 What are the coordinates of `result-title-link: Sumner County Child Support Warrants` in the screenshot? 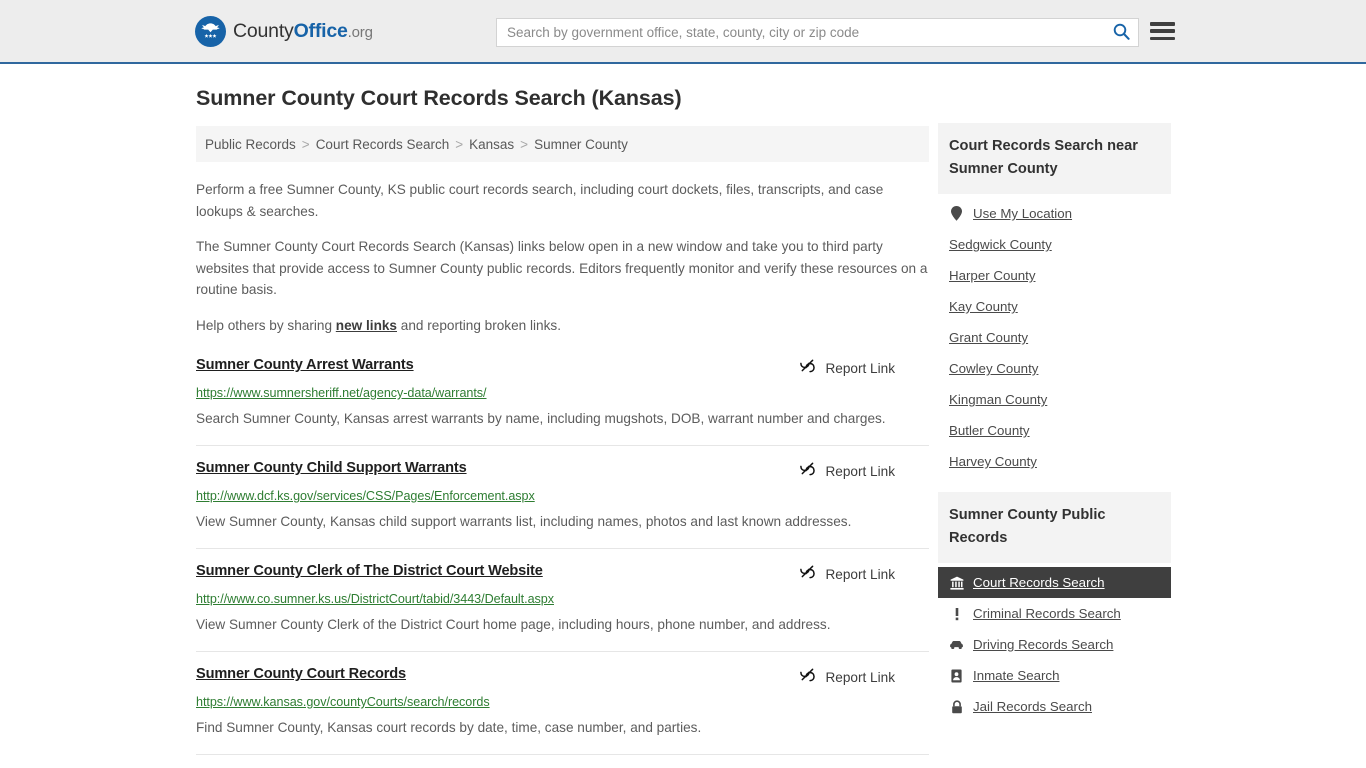 It's located at (331, 468).